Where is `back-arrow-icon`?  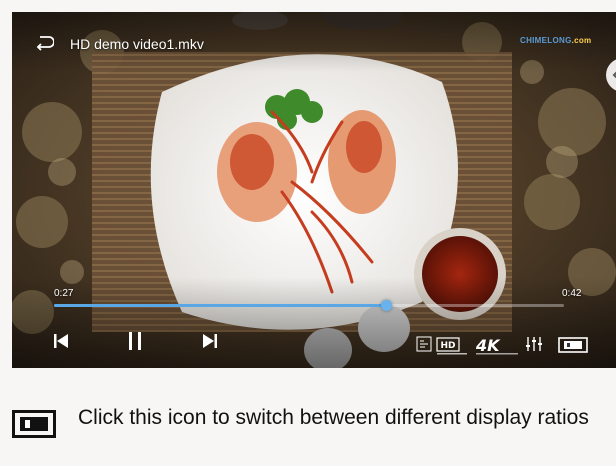
back-arrow-icon is located at coordinates (45, 43).